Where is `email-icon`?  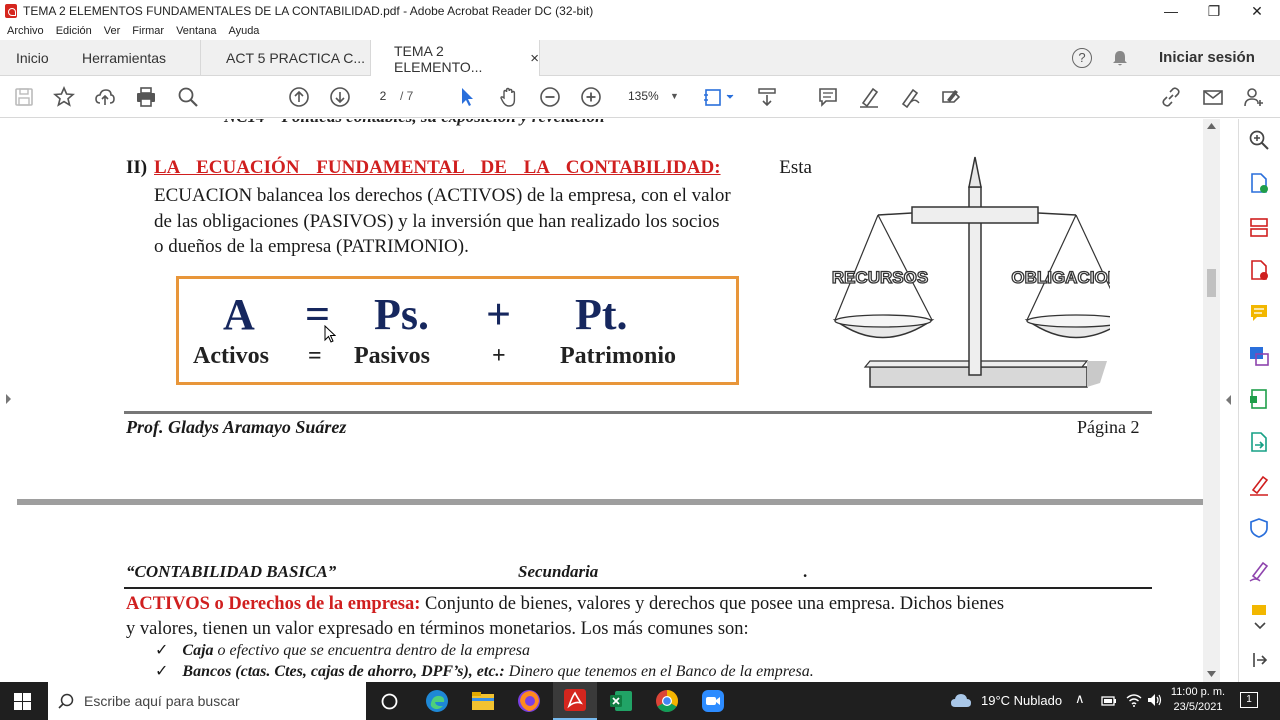 email-icon is located at coordinates (1213, 97).